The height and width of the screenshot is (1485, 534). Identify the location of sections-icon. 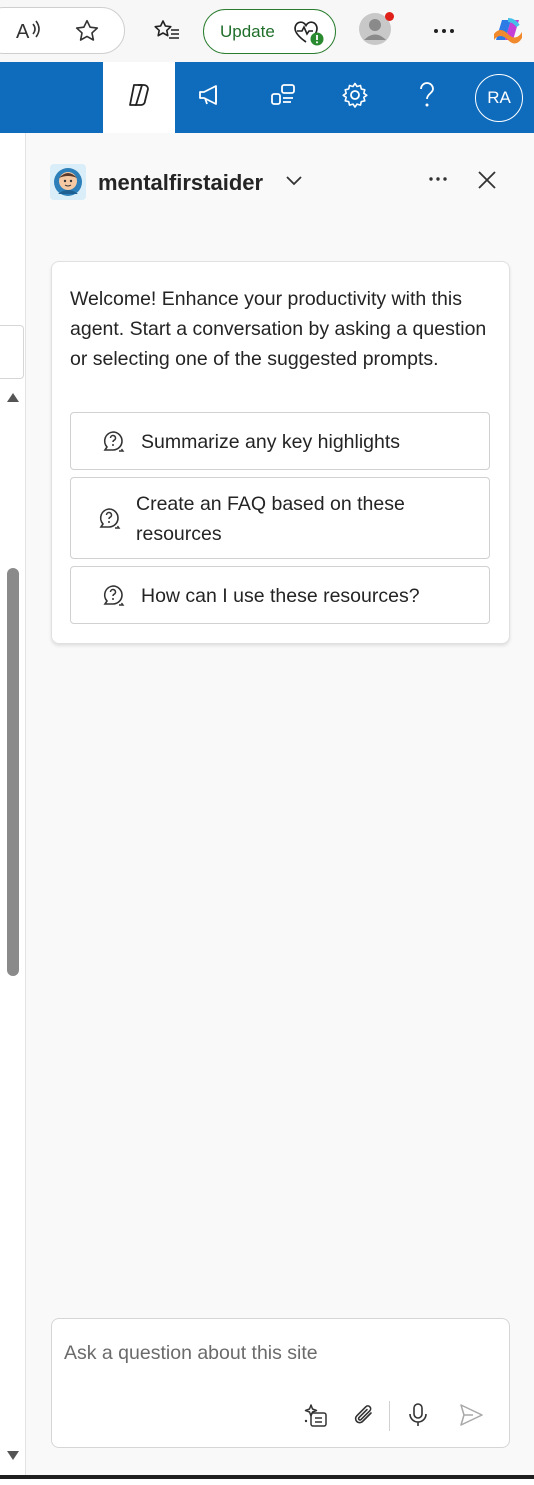
(283, 97).